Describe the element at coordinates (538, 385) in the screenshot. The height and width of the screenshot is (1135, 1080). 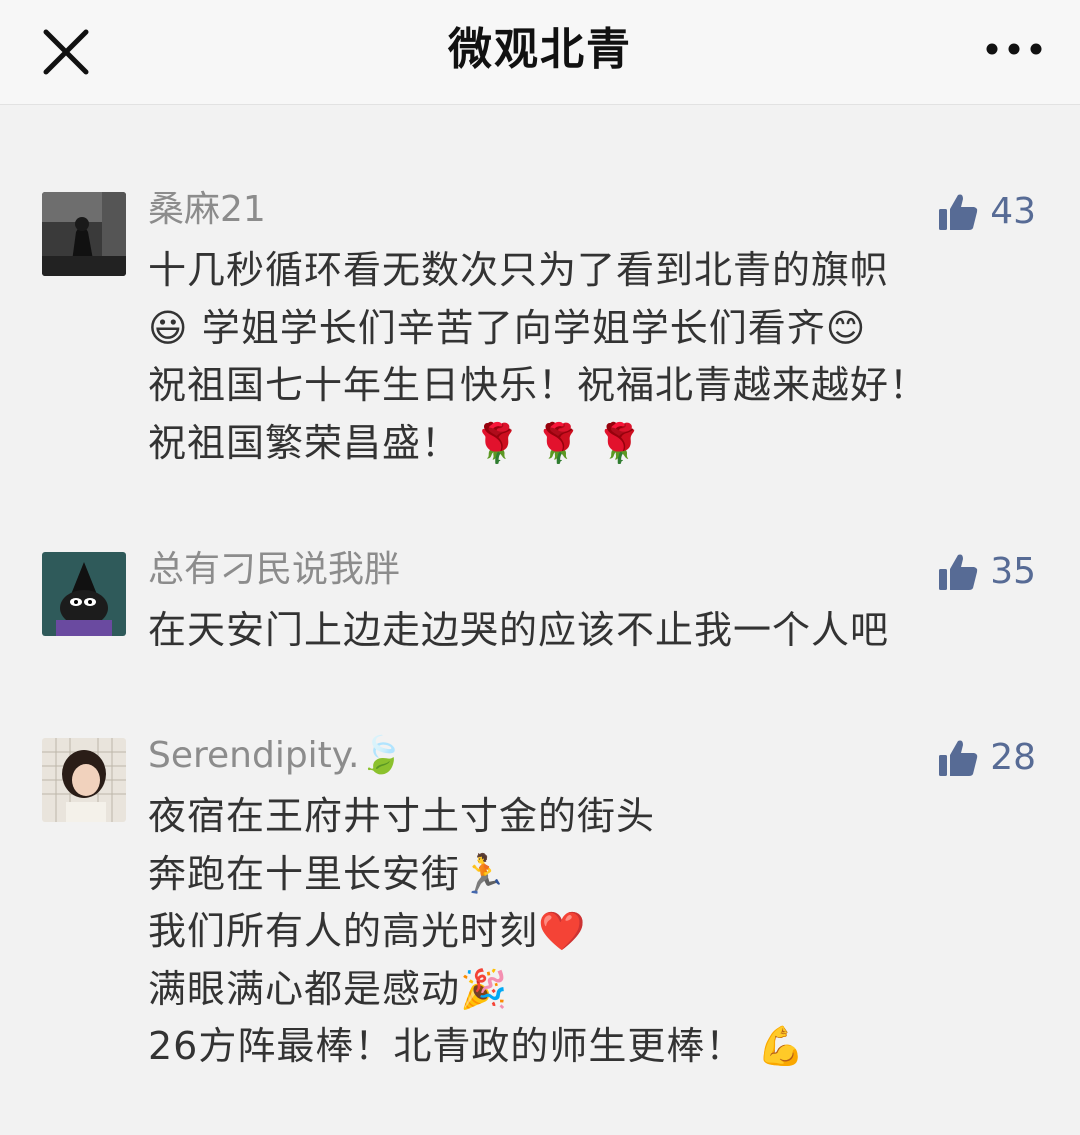
I see `comment-line: 祝祖国七十年生日快乐！祝福北青越来越好！` at that location.